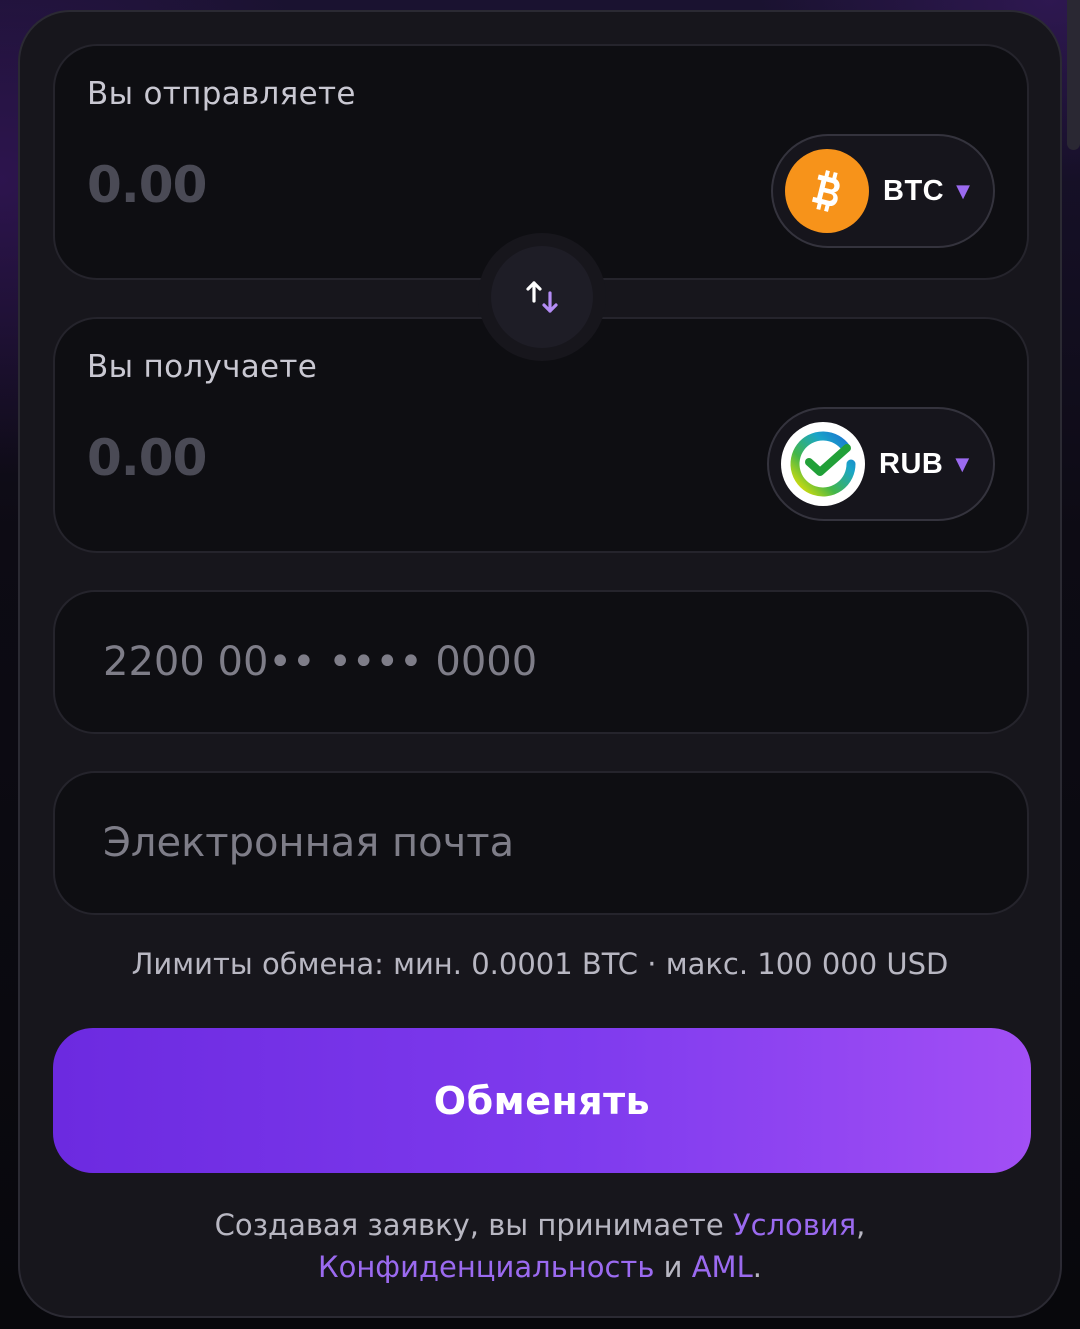  Describe the element at coordinates (827, 191) in the screenshot. I see `bitcoin-icon` at that location.